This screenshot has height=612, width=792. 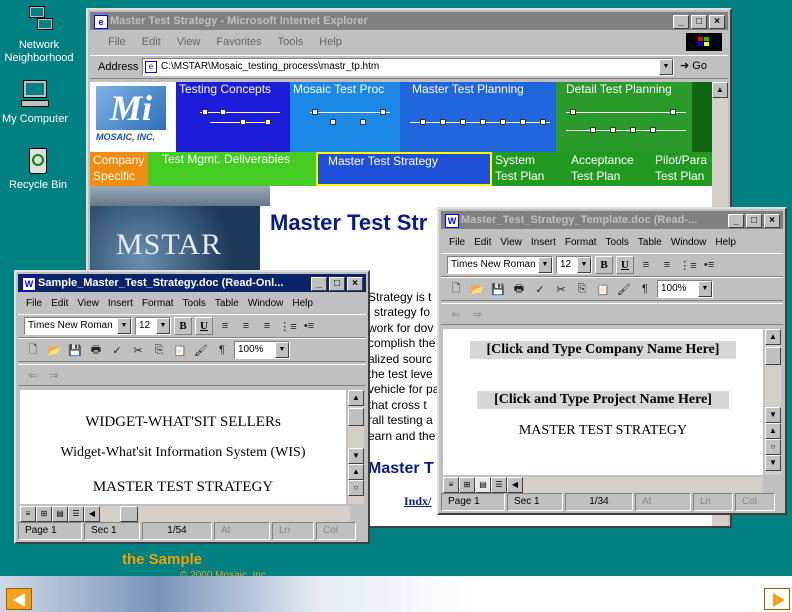 What do you see at coordinates (44, 514) in the screenshot?
I see `web-view-icon: ⊞` at bounding box center [44, 514].